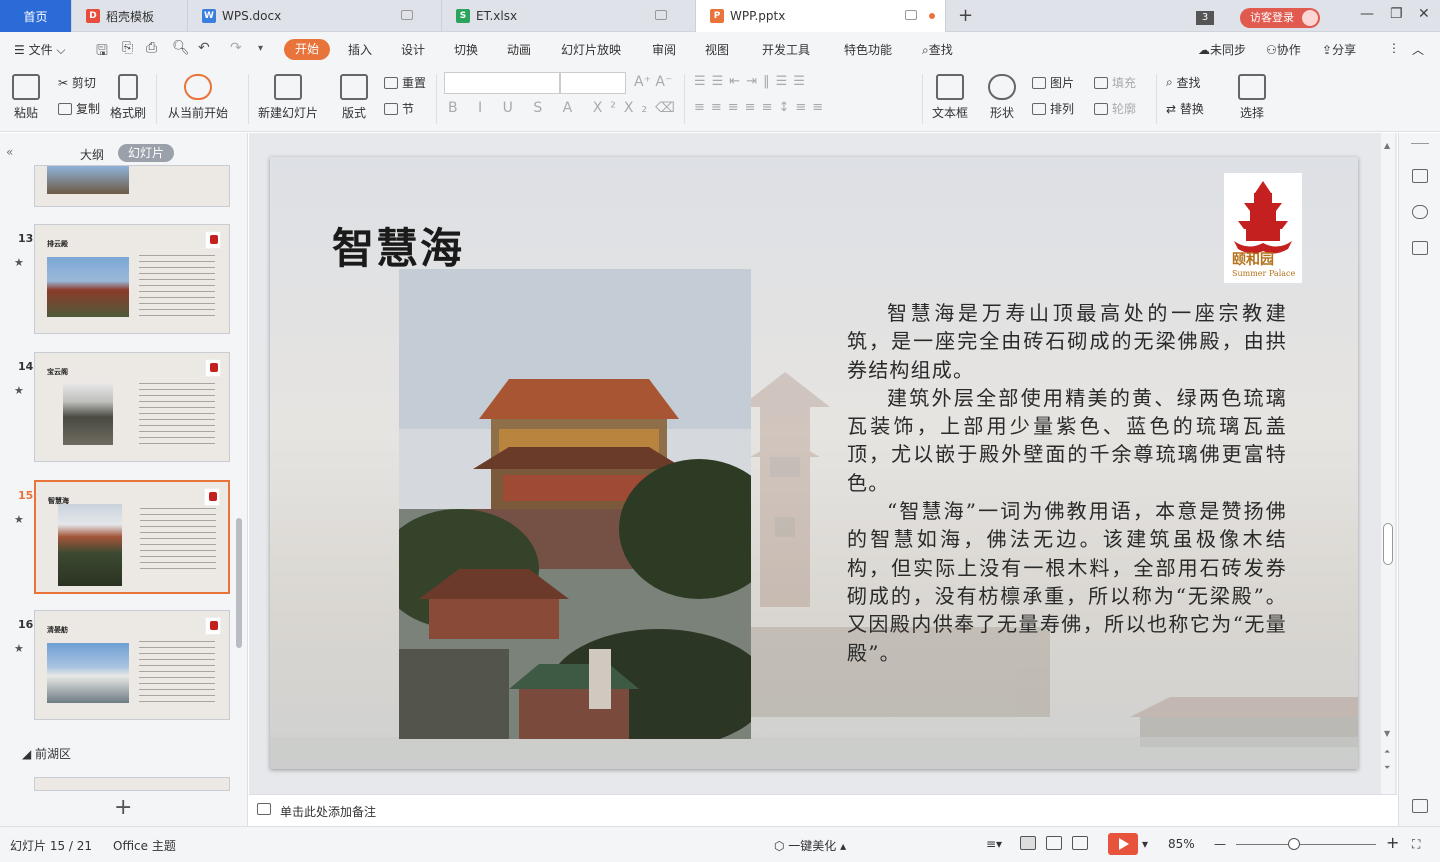  I want to click on slides-tab: 幻灯片, so click(146, 153).